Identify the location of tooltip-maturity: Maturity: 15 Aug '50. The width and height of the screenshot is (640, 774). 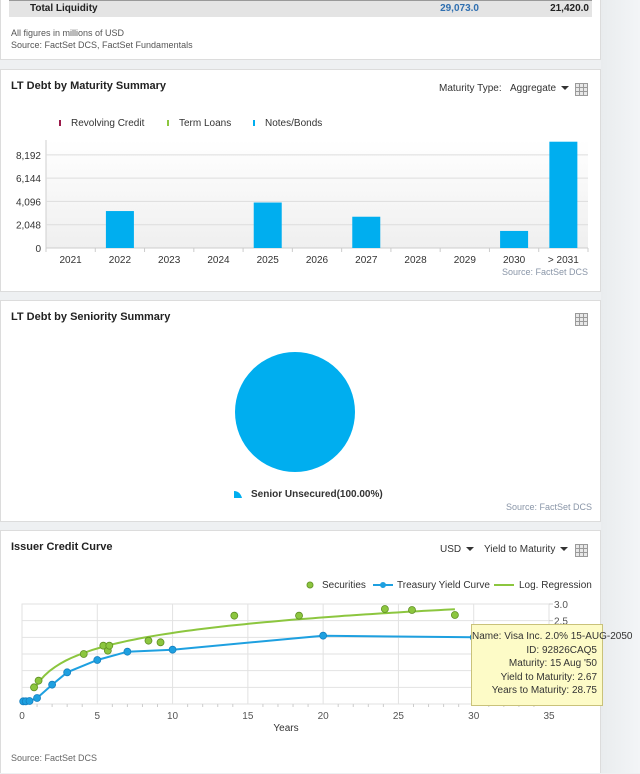
(552, 663).